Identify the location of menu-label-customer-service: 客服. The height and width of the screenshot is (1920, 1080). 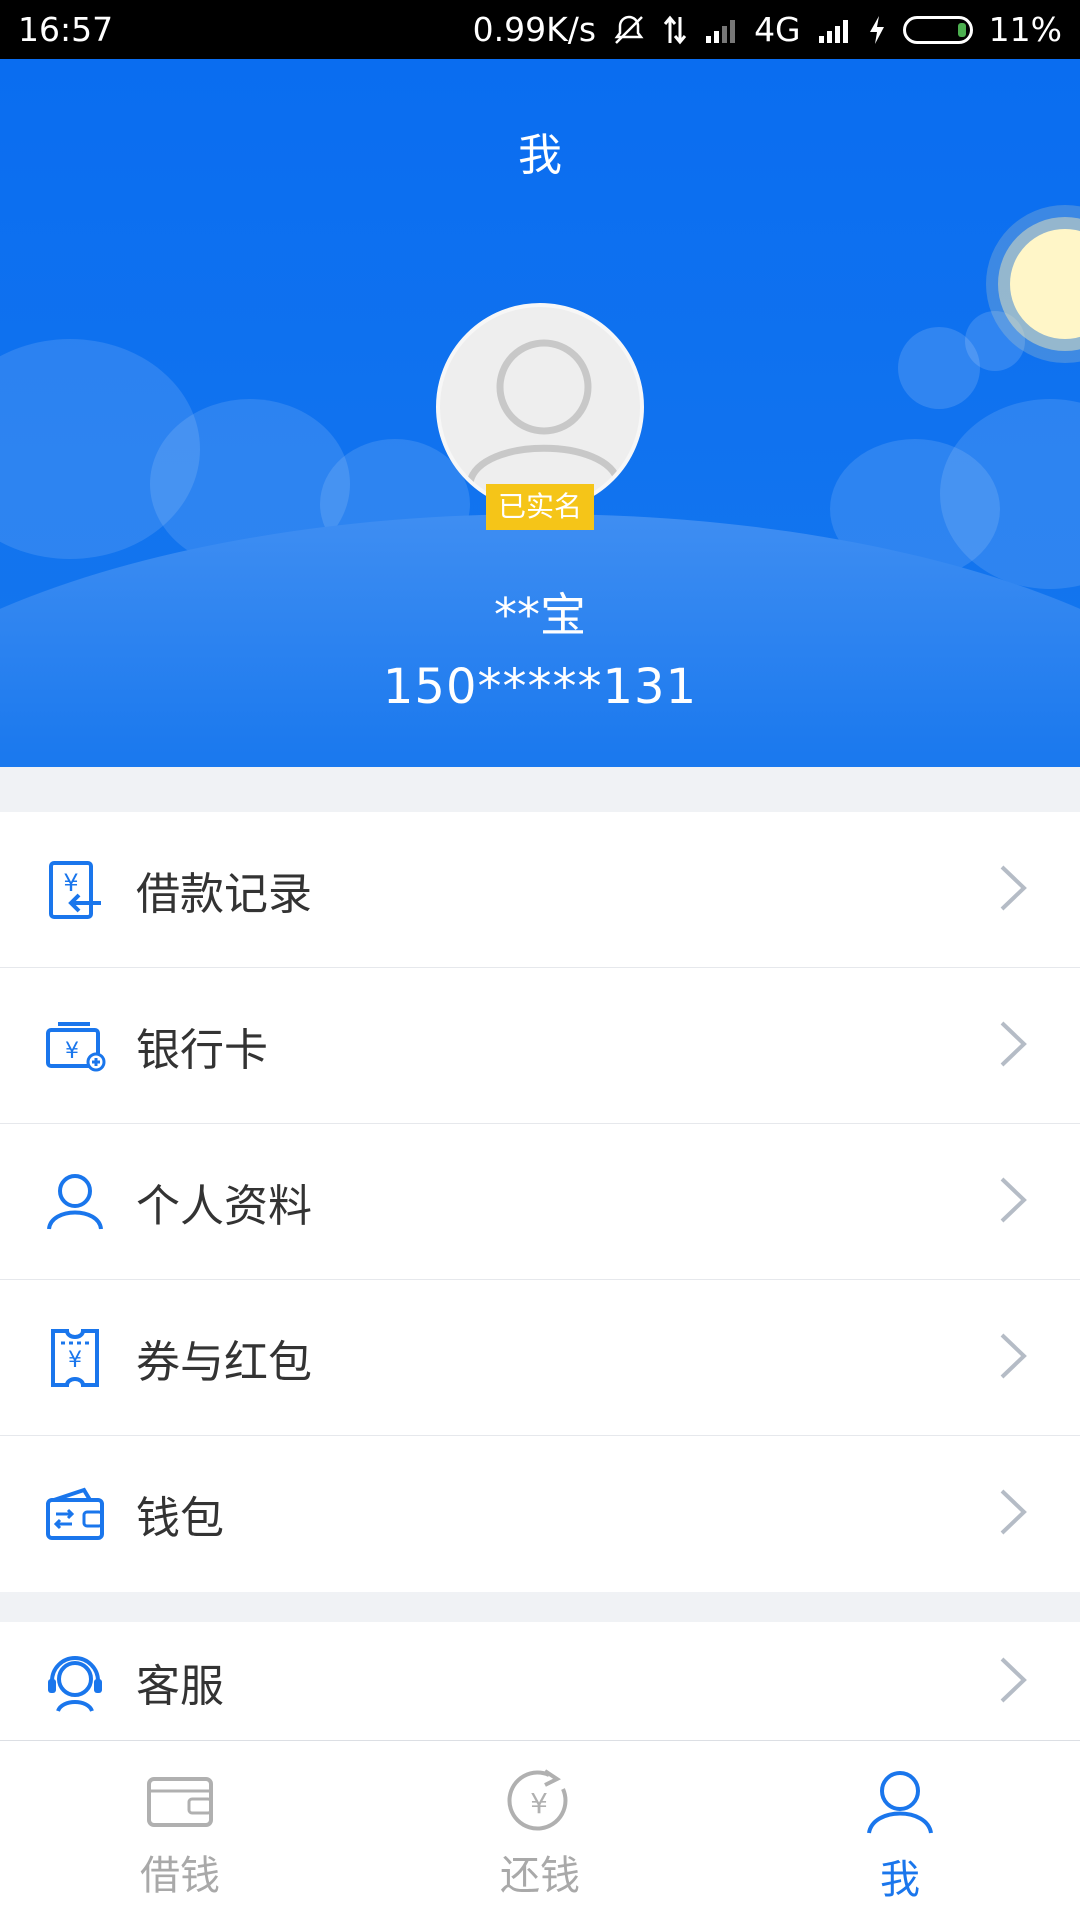
(180, 1686).